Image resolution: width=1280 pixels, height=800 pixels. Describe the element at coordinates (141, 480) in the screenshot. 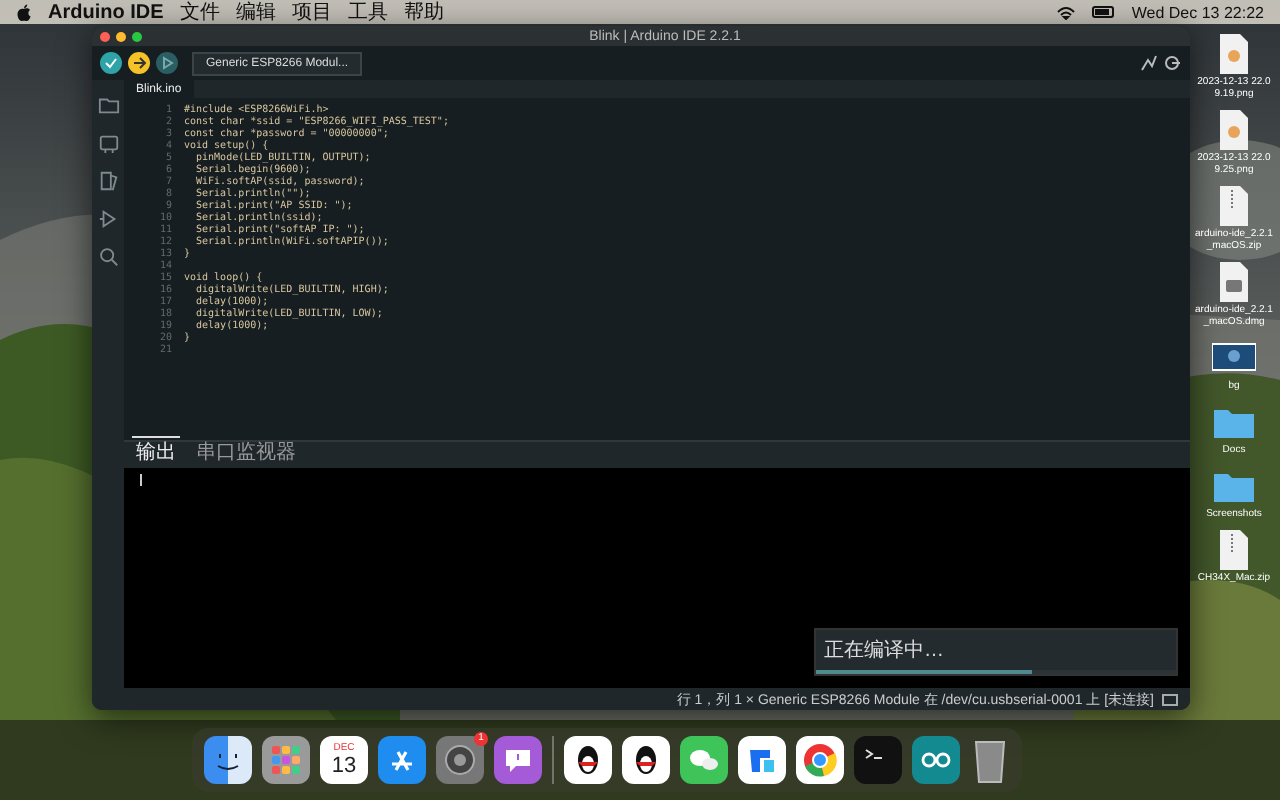

I see `text-cursor` at that location.